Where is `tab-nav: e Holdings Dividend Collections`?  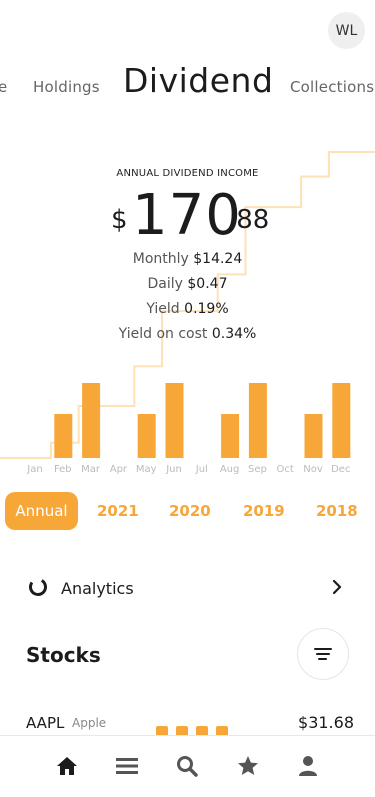
tab-nav: e Holdings Dividend Collections is located at coordinates (187, 81).